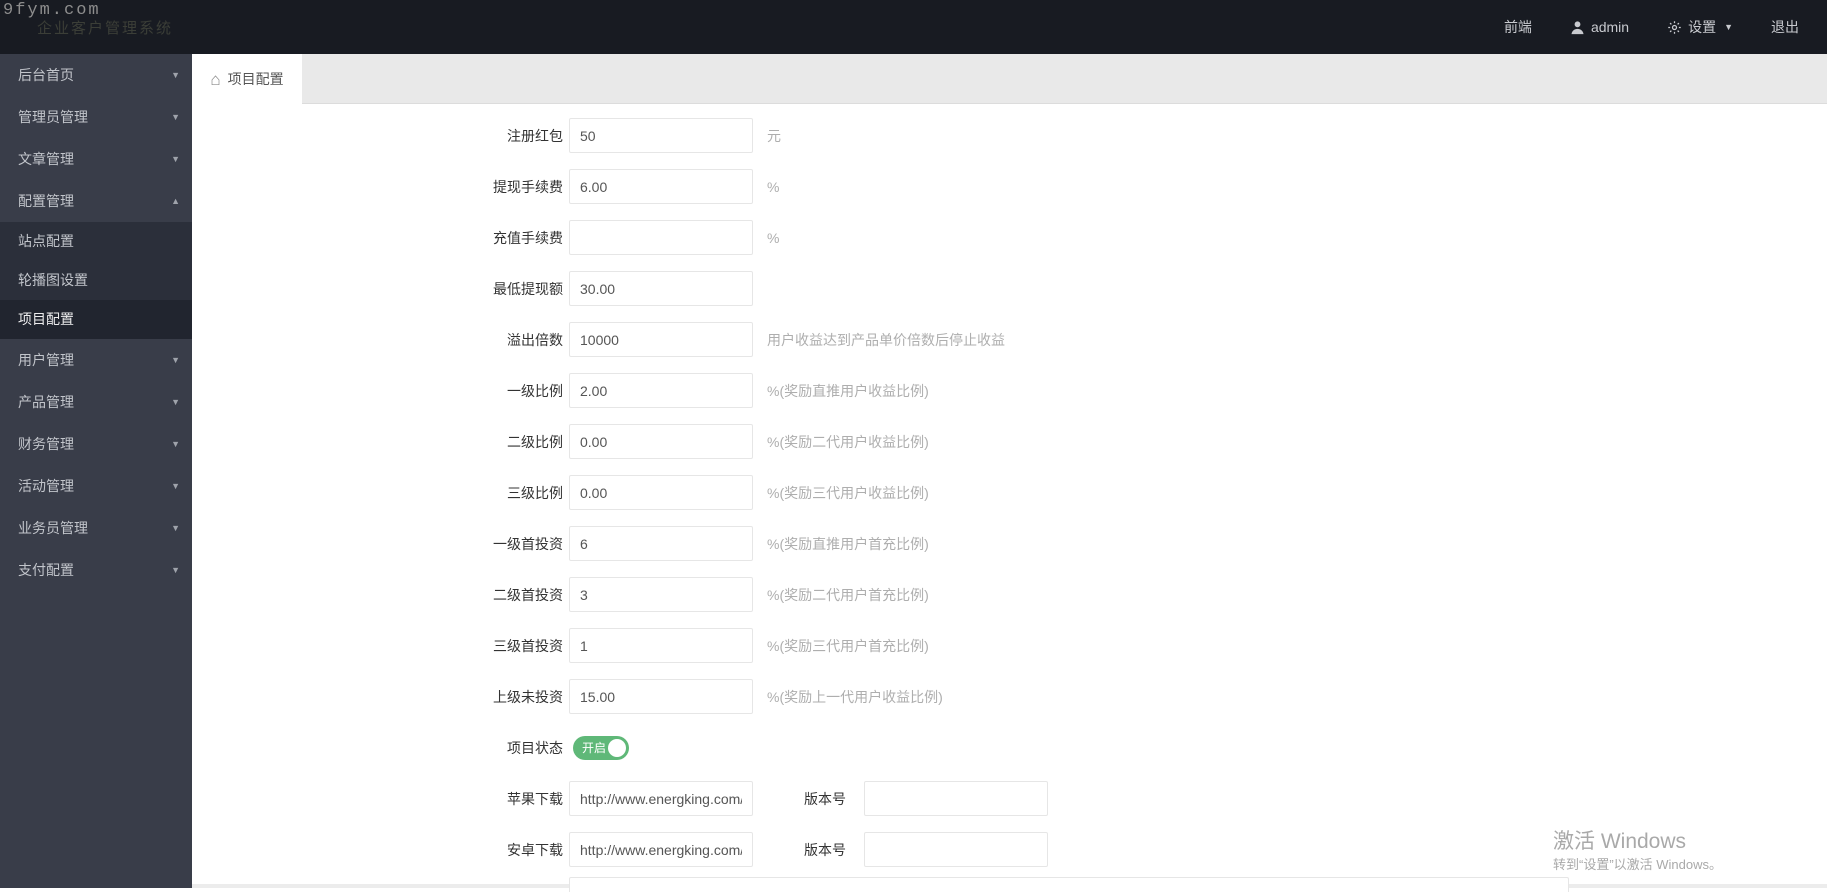 This screenshot has width=1827, height=892. I want to click on form-row-recharge-fee: 充值手续费%, so click(1009, 237).